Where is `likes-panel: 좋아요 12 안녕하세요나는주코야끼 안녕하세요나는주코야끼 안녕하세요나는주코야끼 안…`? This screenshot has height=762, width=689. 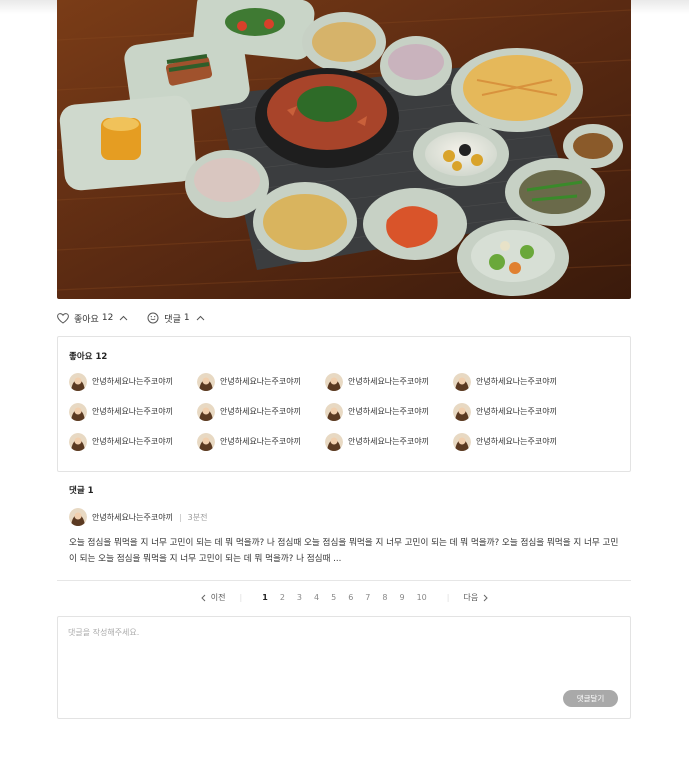
likes-panel: 좋아요 12 안녕하세요나는주코야끼 안녕하세요나는주코야끼 안녕하세요나는주코야끼 안… is located at coordinates (344, 404).